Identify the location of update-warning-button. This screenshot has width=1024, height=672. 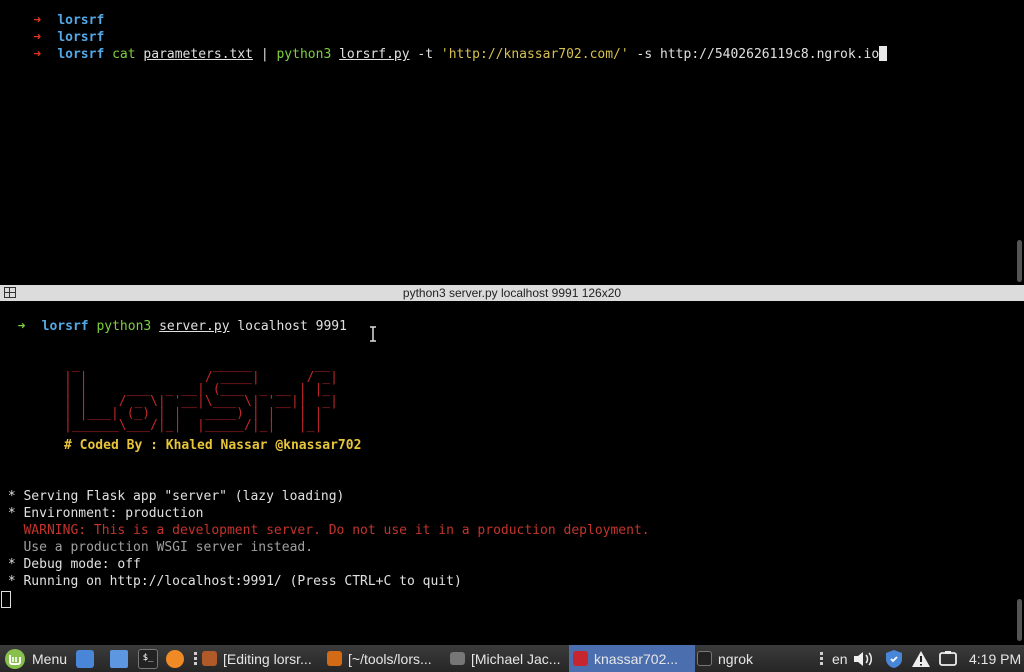
(921, 658).